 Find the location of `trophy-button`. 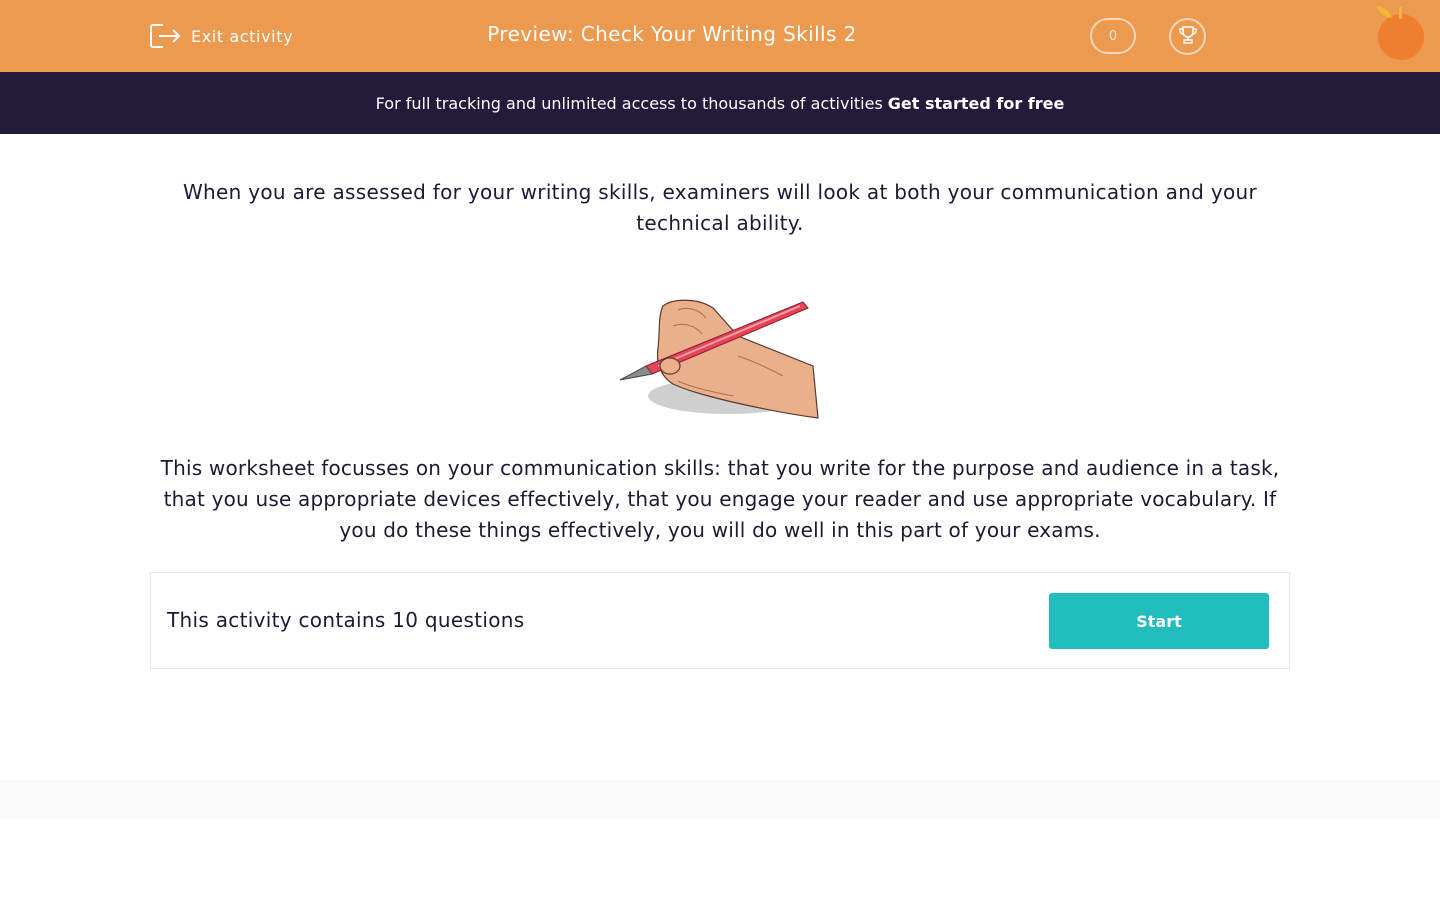

trophy-button is located at coordinates (1187, 36).